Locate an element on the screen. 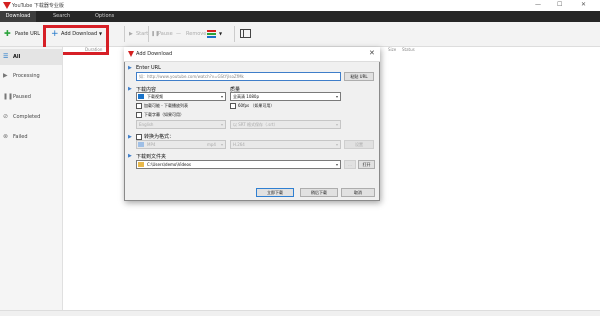 The height and width of the screenshot is (316, 600). remove-icon: — is located at coordinates (178, 34).